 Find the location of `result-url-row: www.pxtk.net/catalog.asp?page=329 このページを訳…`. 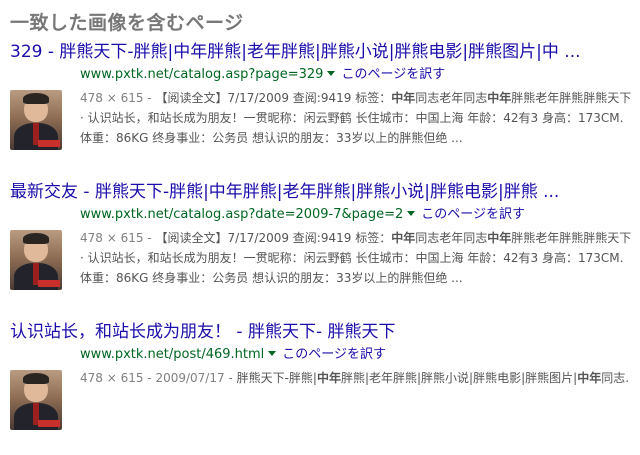

result-url-row: www.pxtk.net/catalog.asp?page=329 このページを訳… is located at coordinates (262, 75).